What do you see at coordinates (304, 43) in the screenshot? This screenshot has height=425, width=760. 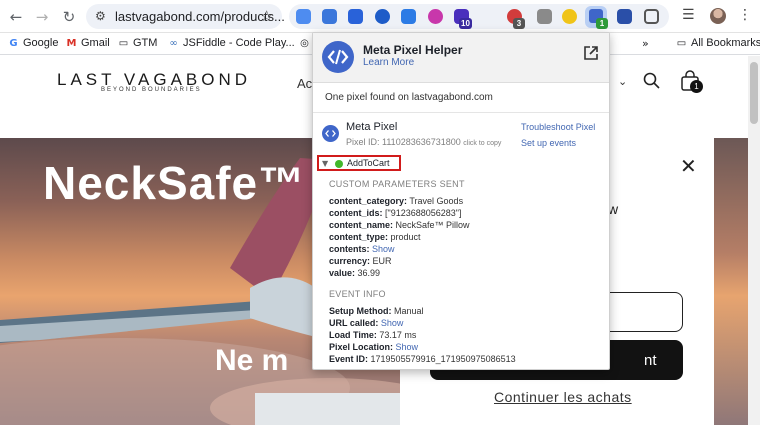 I see `globe-icon: ◎` at bounding box center [304, 43].